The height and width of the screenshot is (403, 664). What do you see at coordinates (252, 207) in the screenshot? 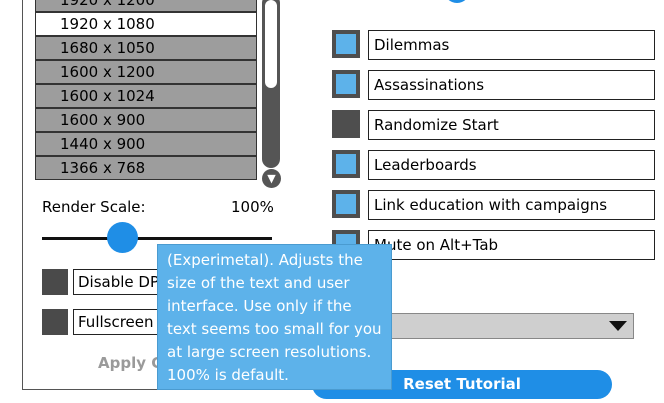
I see `render-scale-value: 100%` at bounding box center [252, 207].